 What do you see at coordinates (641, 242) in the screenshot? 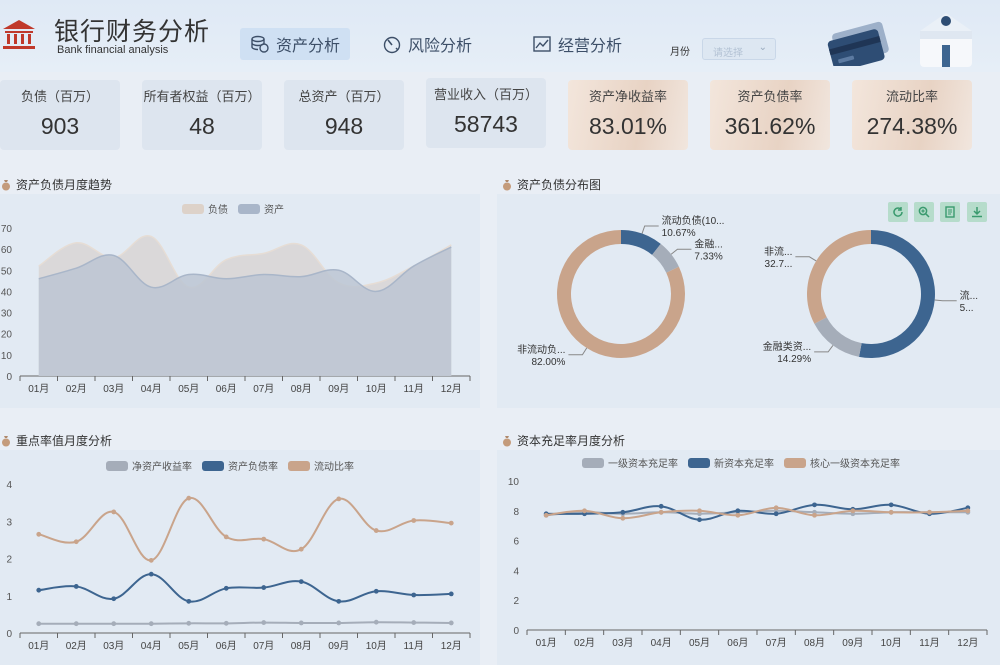
I see `donut-slice` at bounding box center [641, 242].